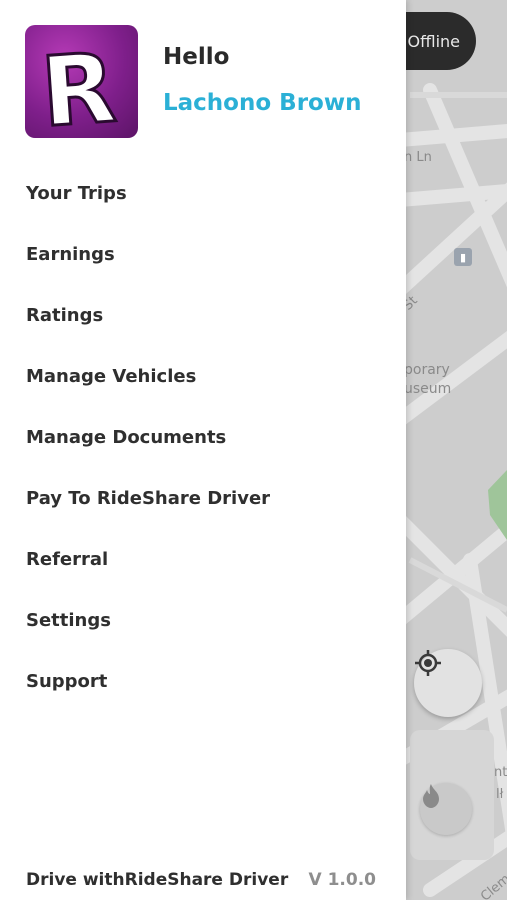 This screenshot has width=507, height=900. Describe the element at coordinates (196, 57) in the screenshot. I see `greeting-text: Hello` at that location.